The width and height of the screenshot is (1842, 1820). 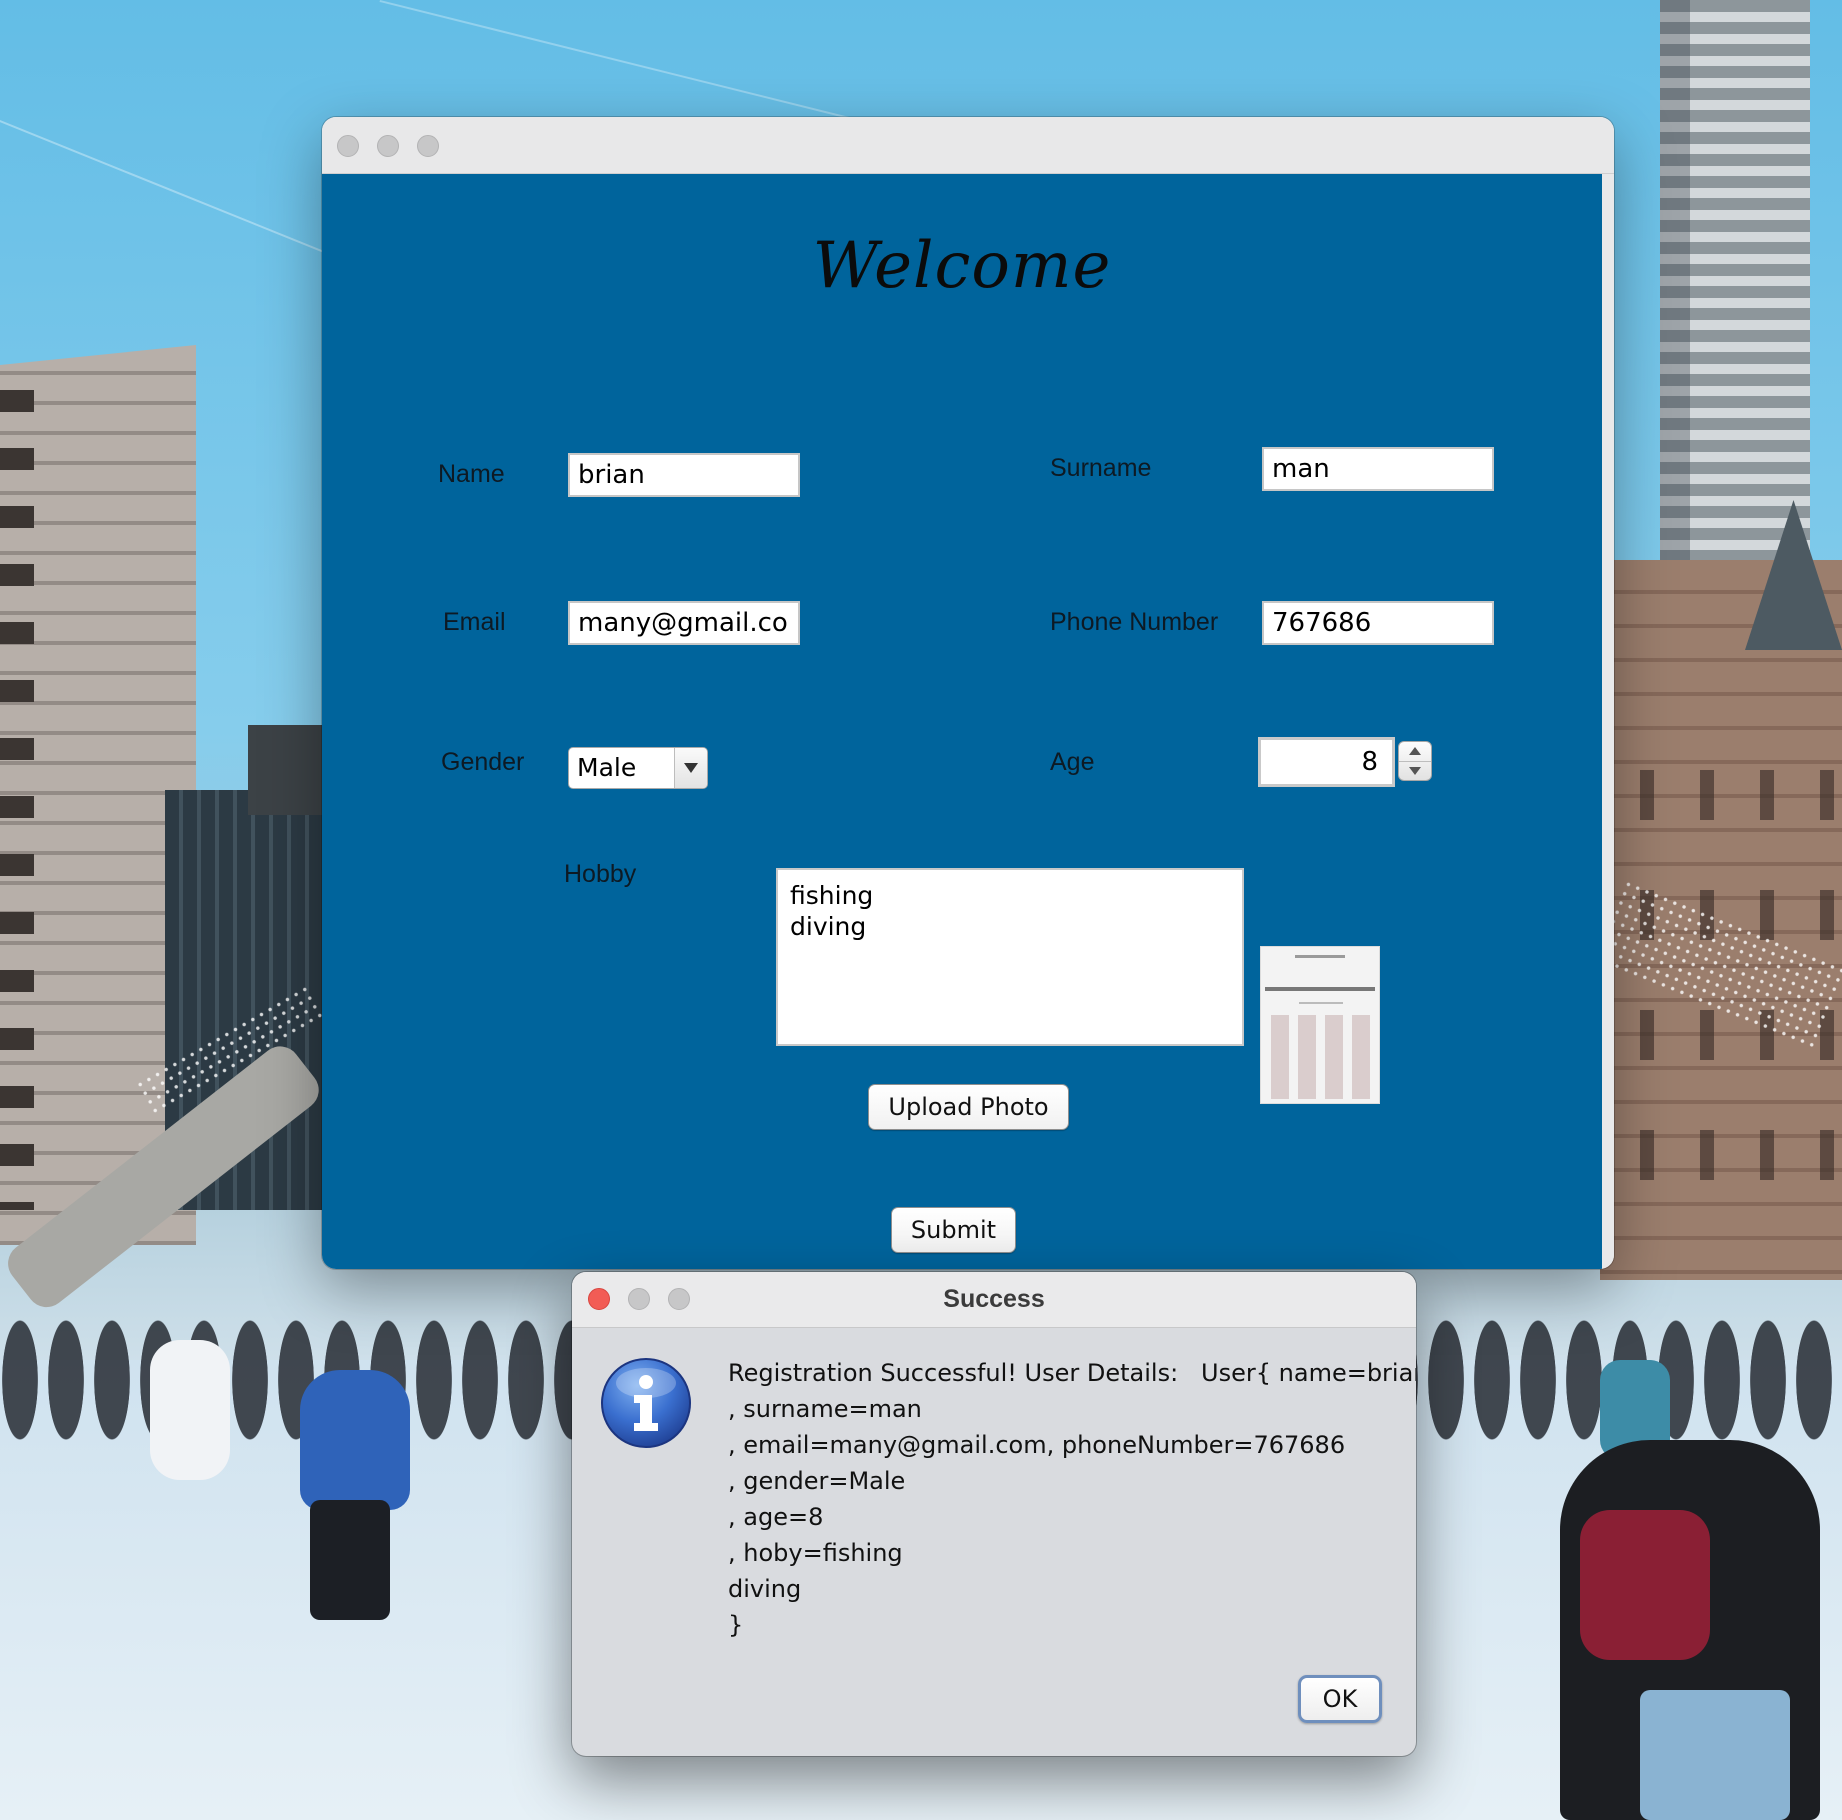 I want to click on age-spinner, so click(x=1345, y=762).